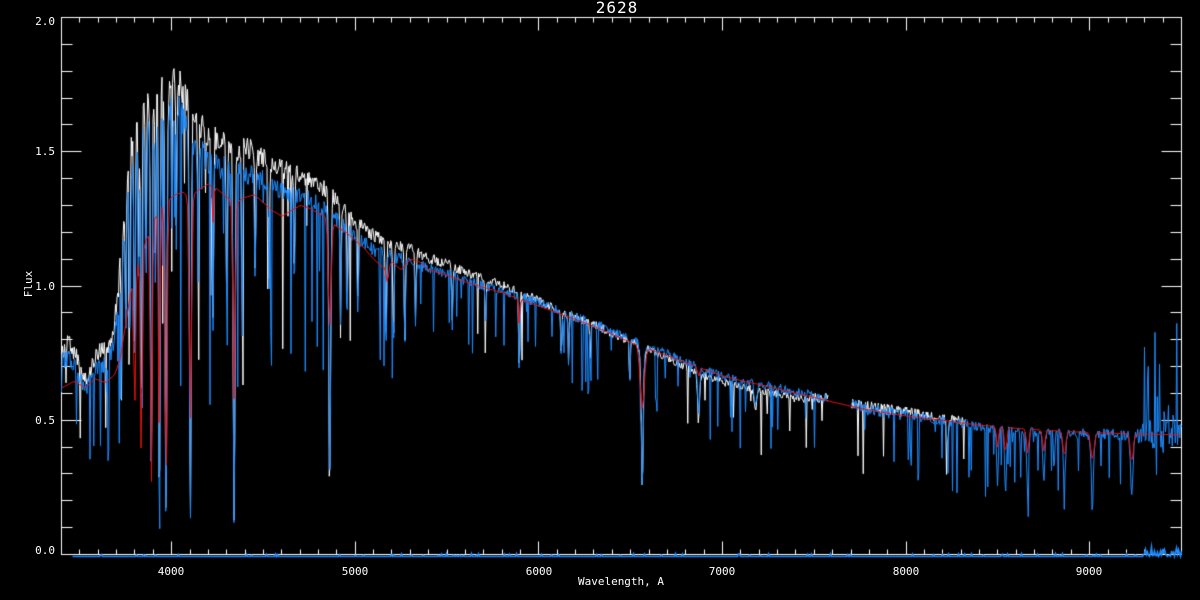 Image resolution: width=1200 pixels, height=600 pixels. I want to click on y-tick-label: 0.5, so click(45, 420).